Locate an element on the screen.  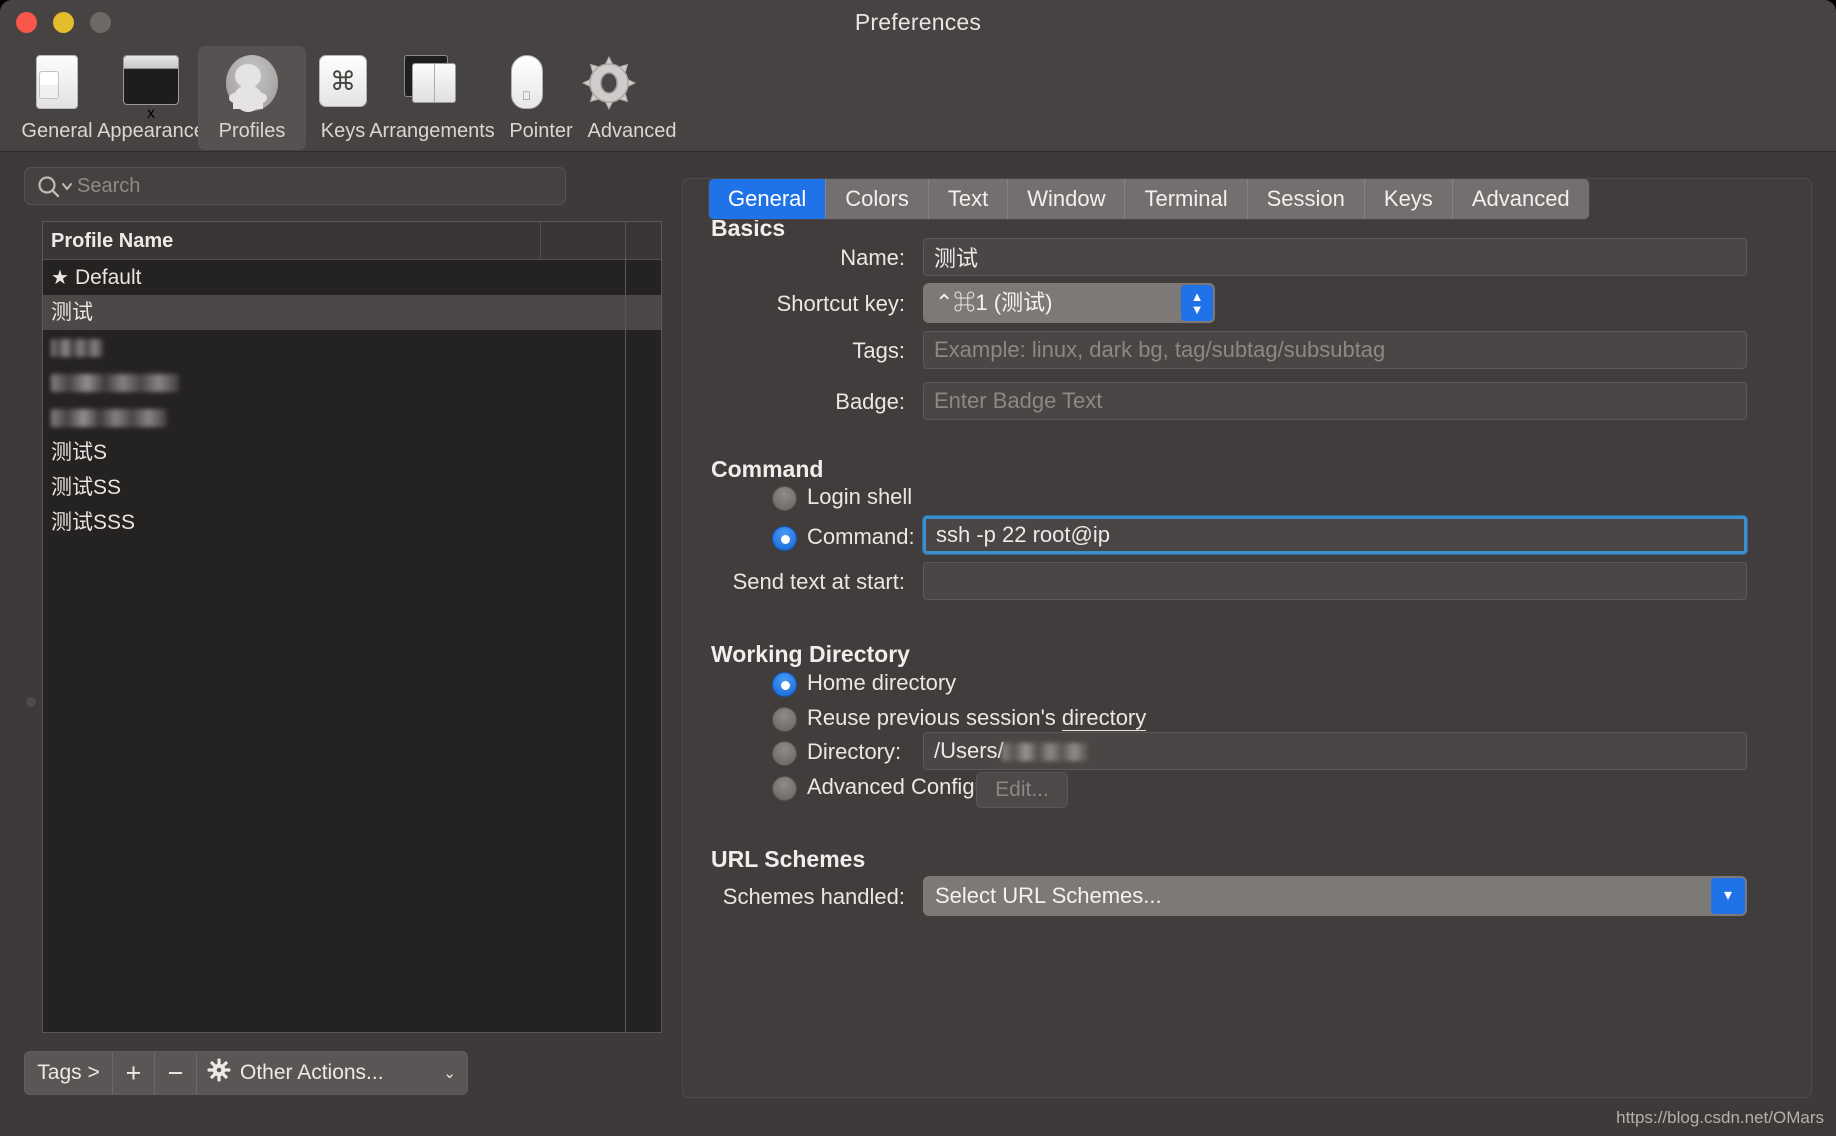
list-item: 测试SS is located at coordinates (352, 487).